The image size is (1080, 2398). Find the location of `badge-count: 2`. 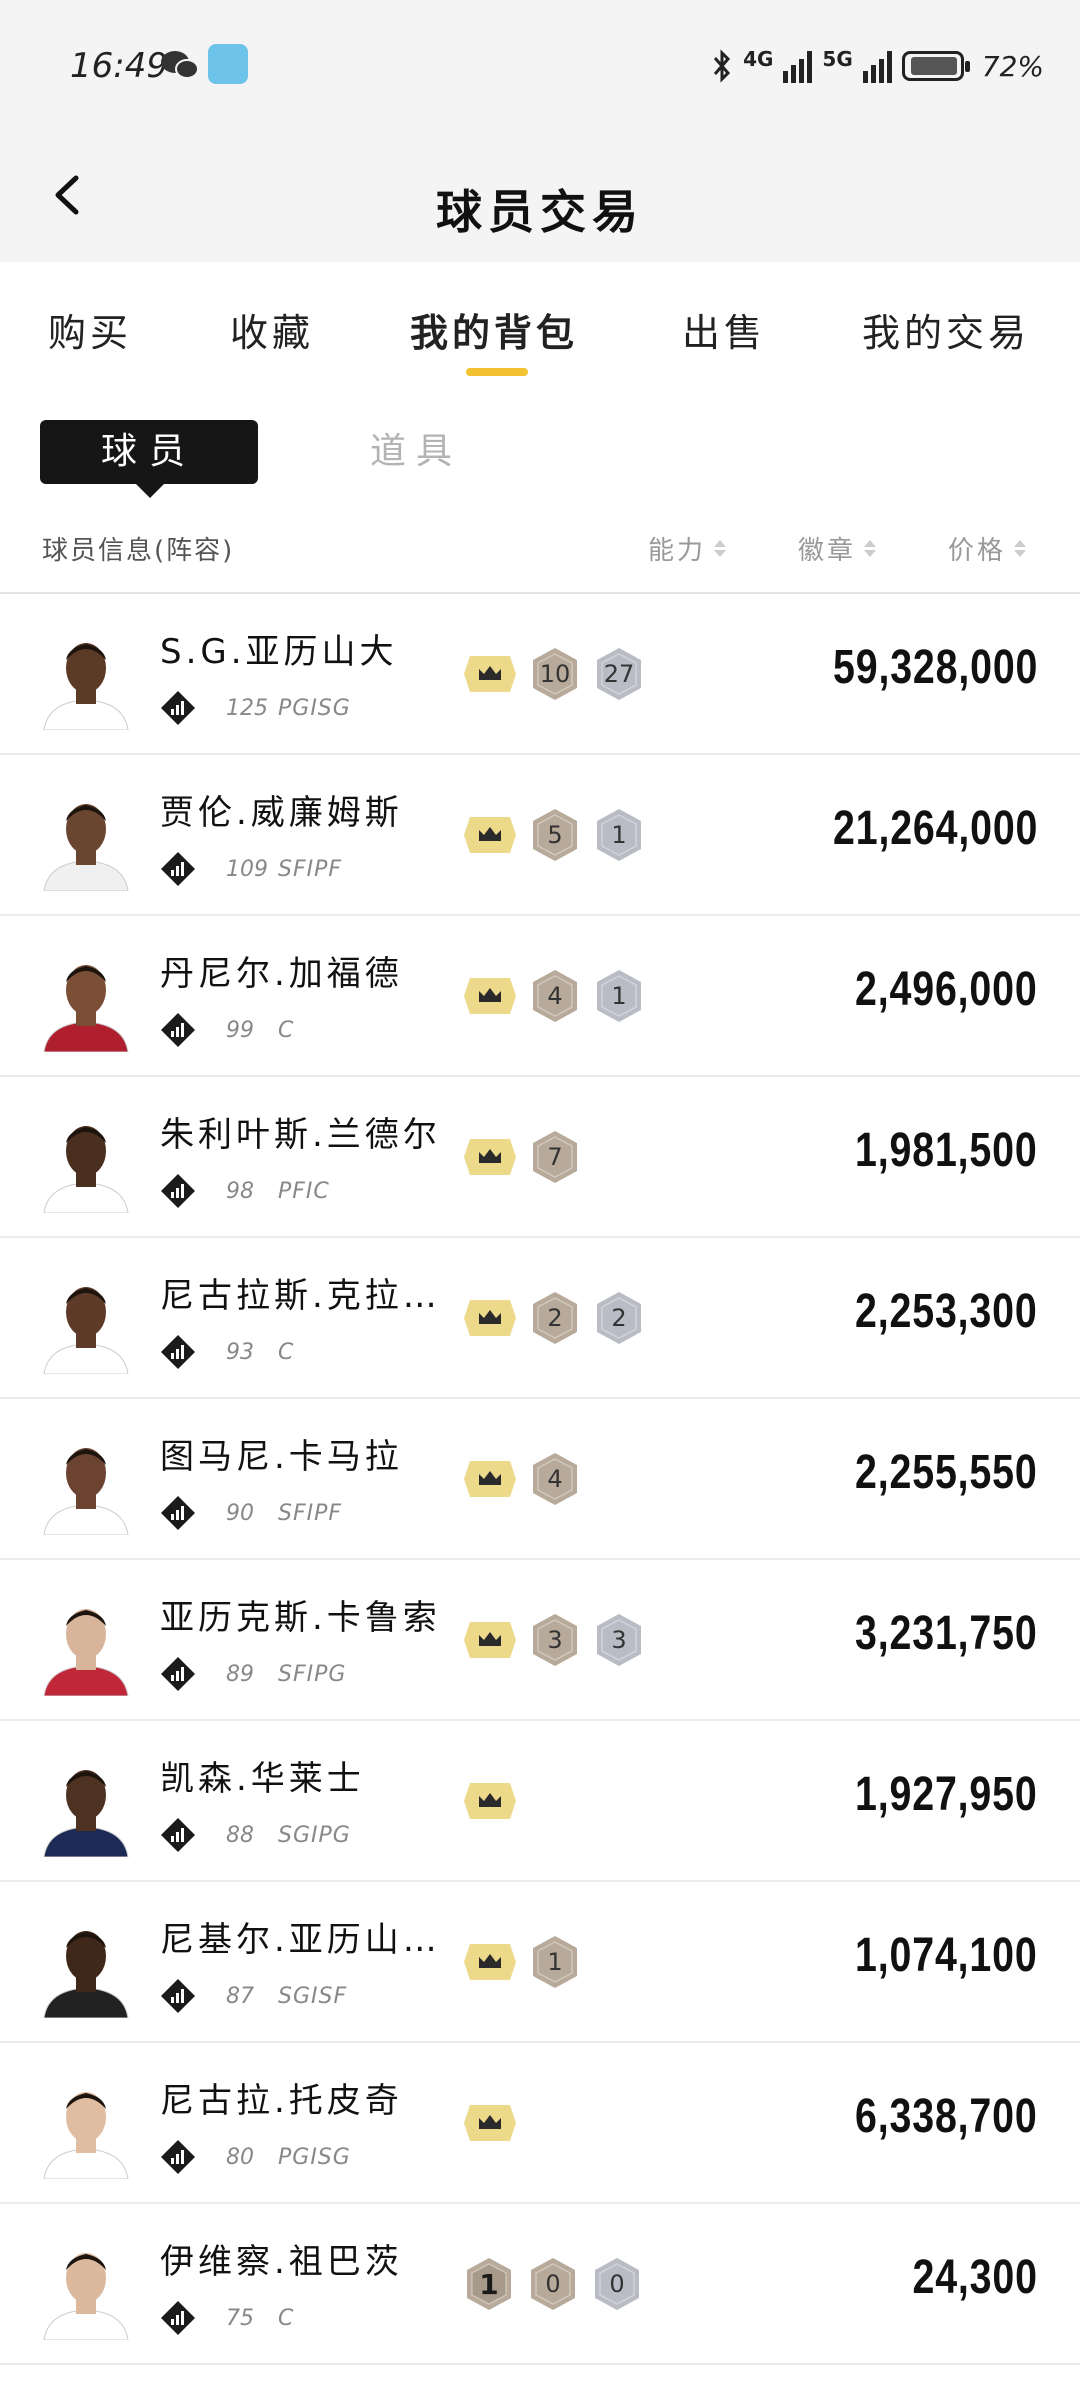

badge-count: 2 is located at coordinates (555, 1318).